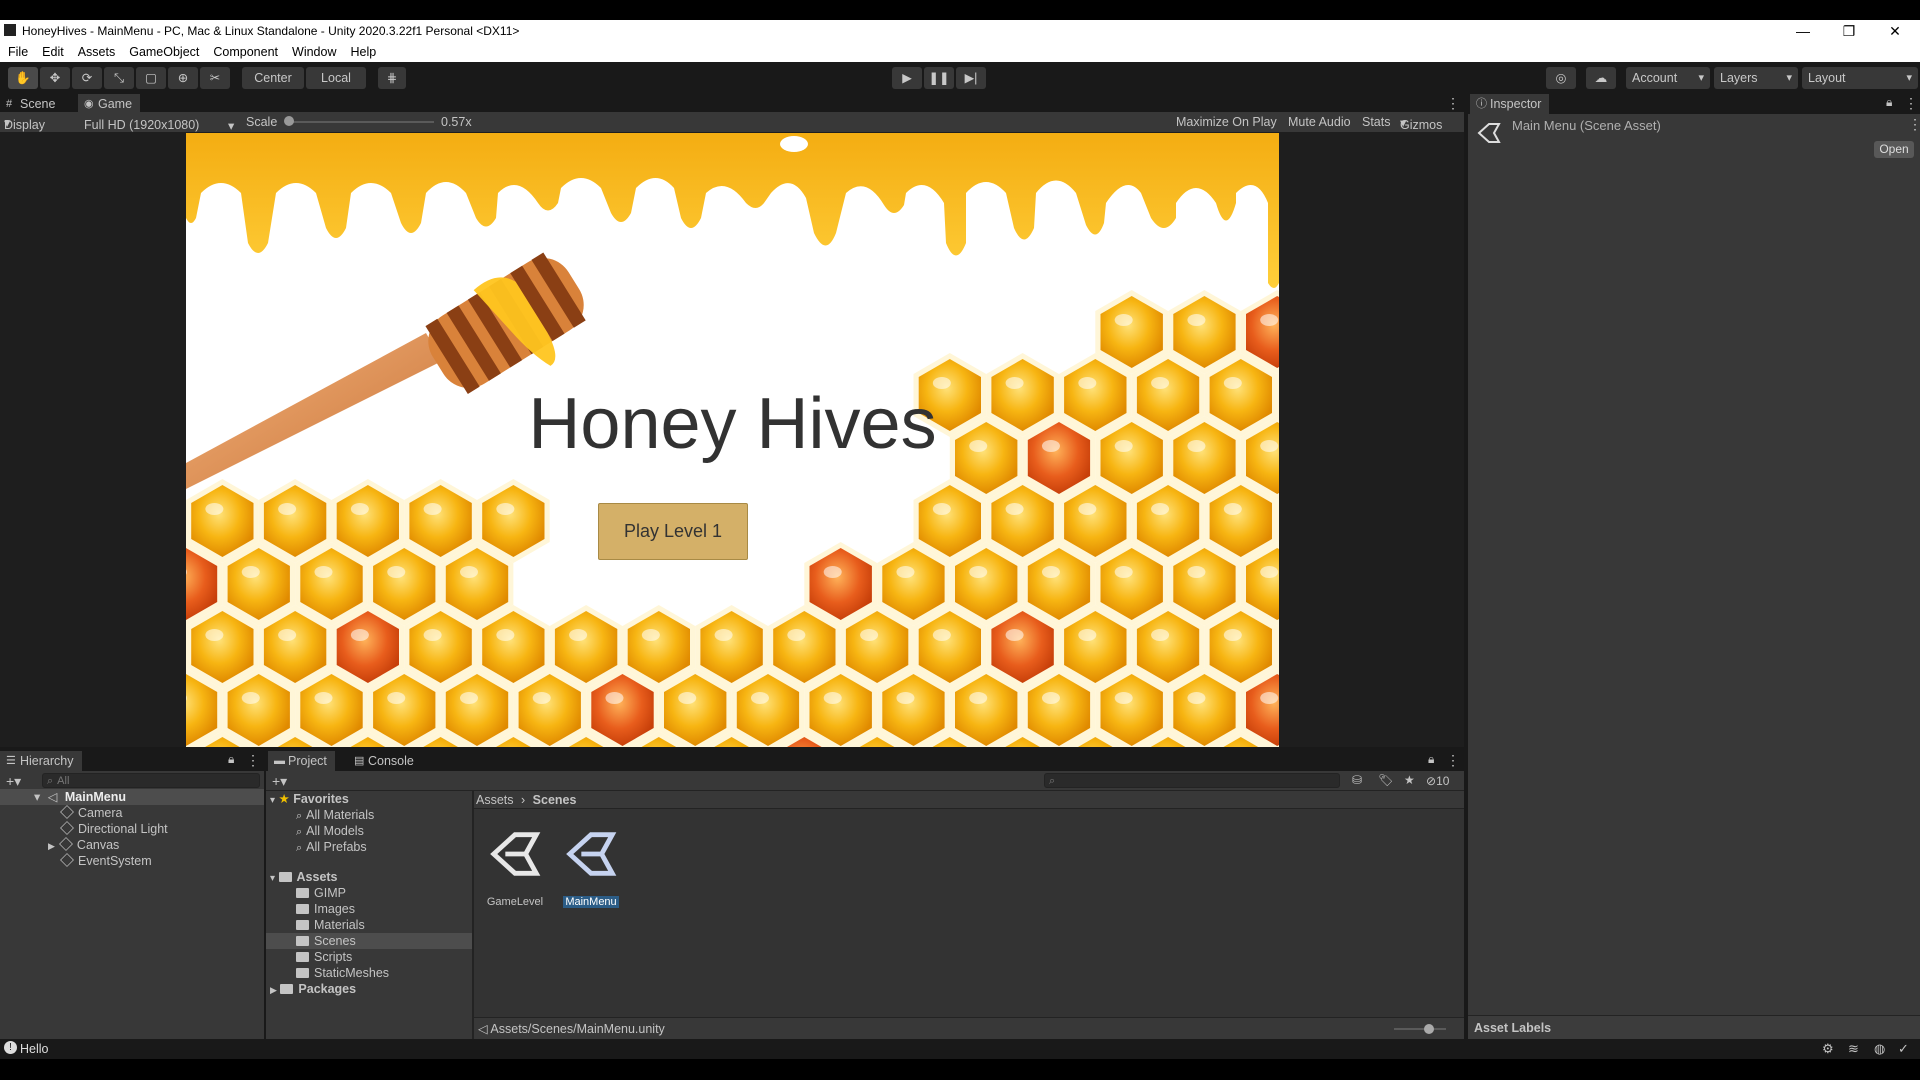 The image size is (1920, 1080). What do you see at coordinates (87, 78) in the screenshot?
I see `rotate-tool-icon: ⟳` at bounding box center [87, 78].